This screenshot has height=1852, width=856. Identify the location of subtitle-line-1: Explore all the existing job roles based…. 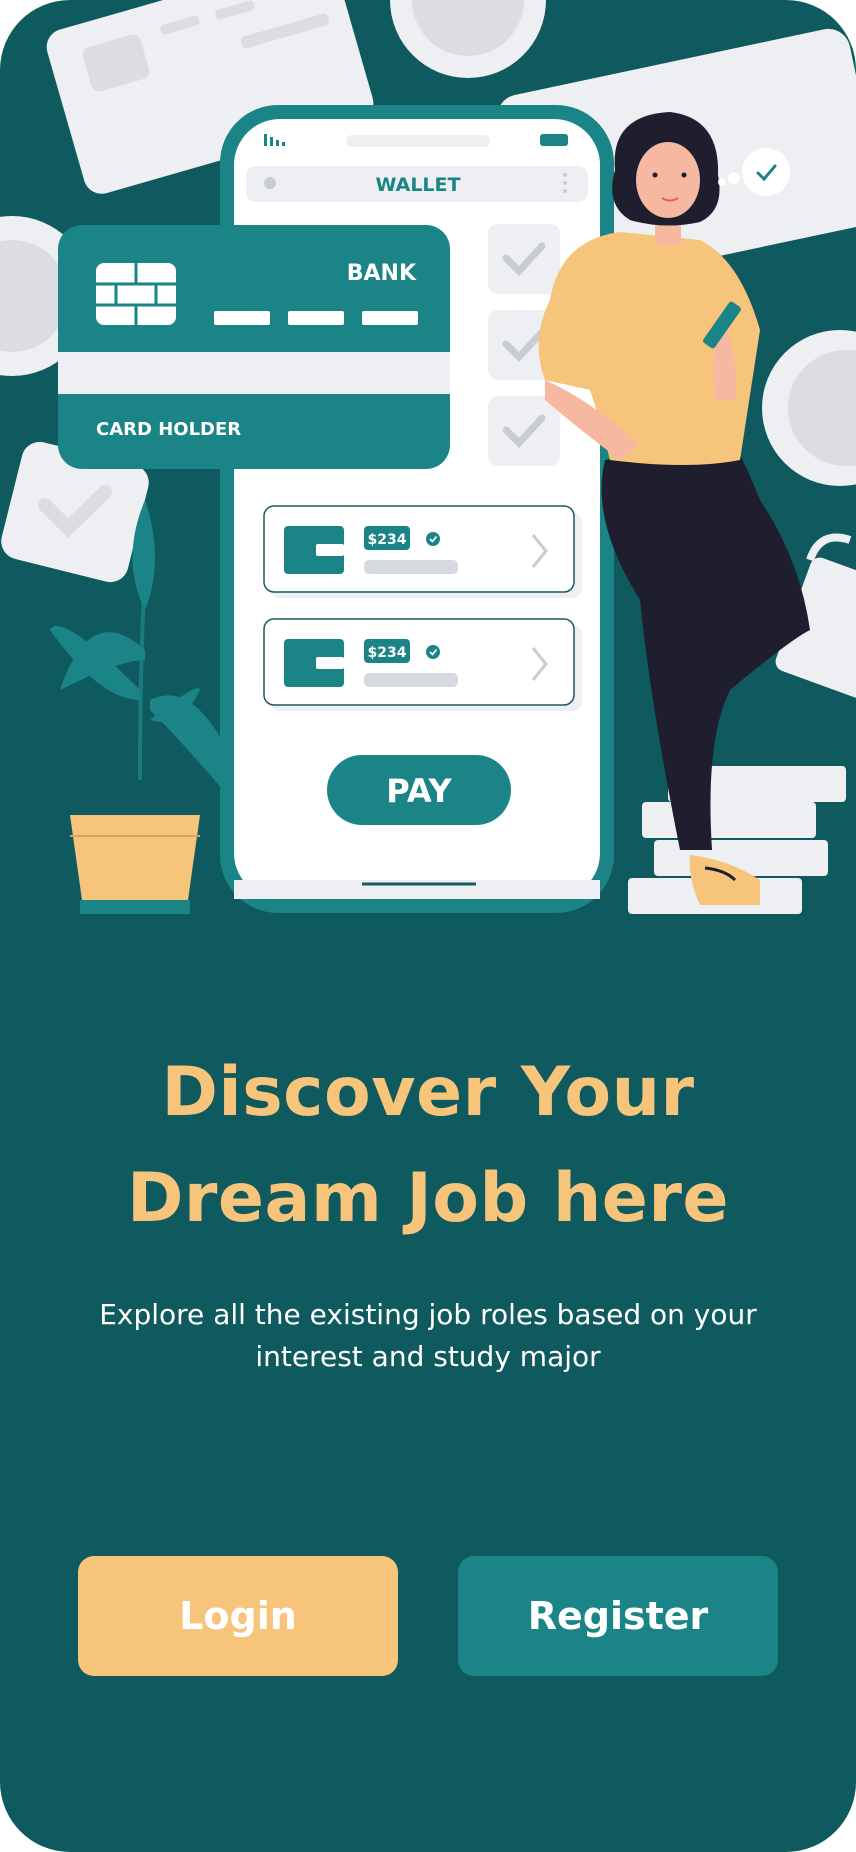
(428, 1314).